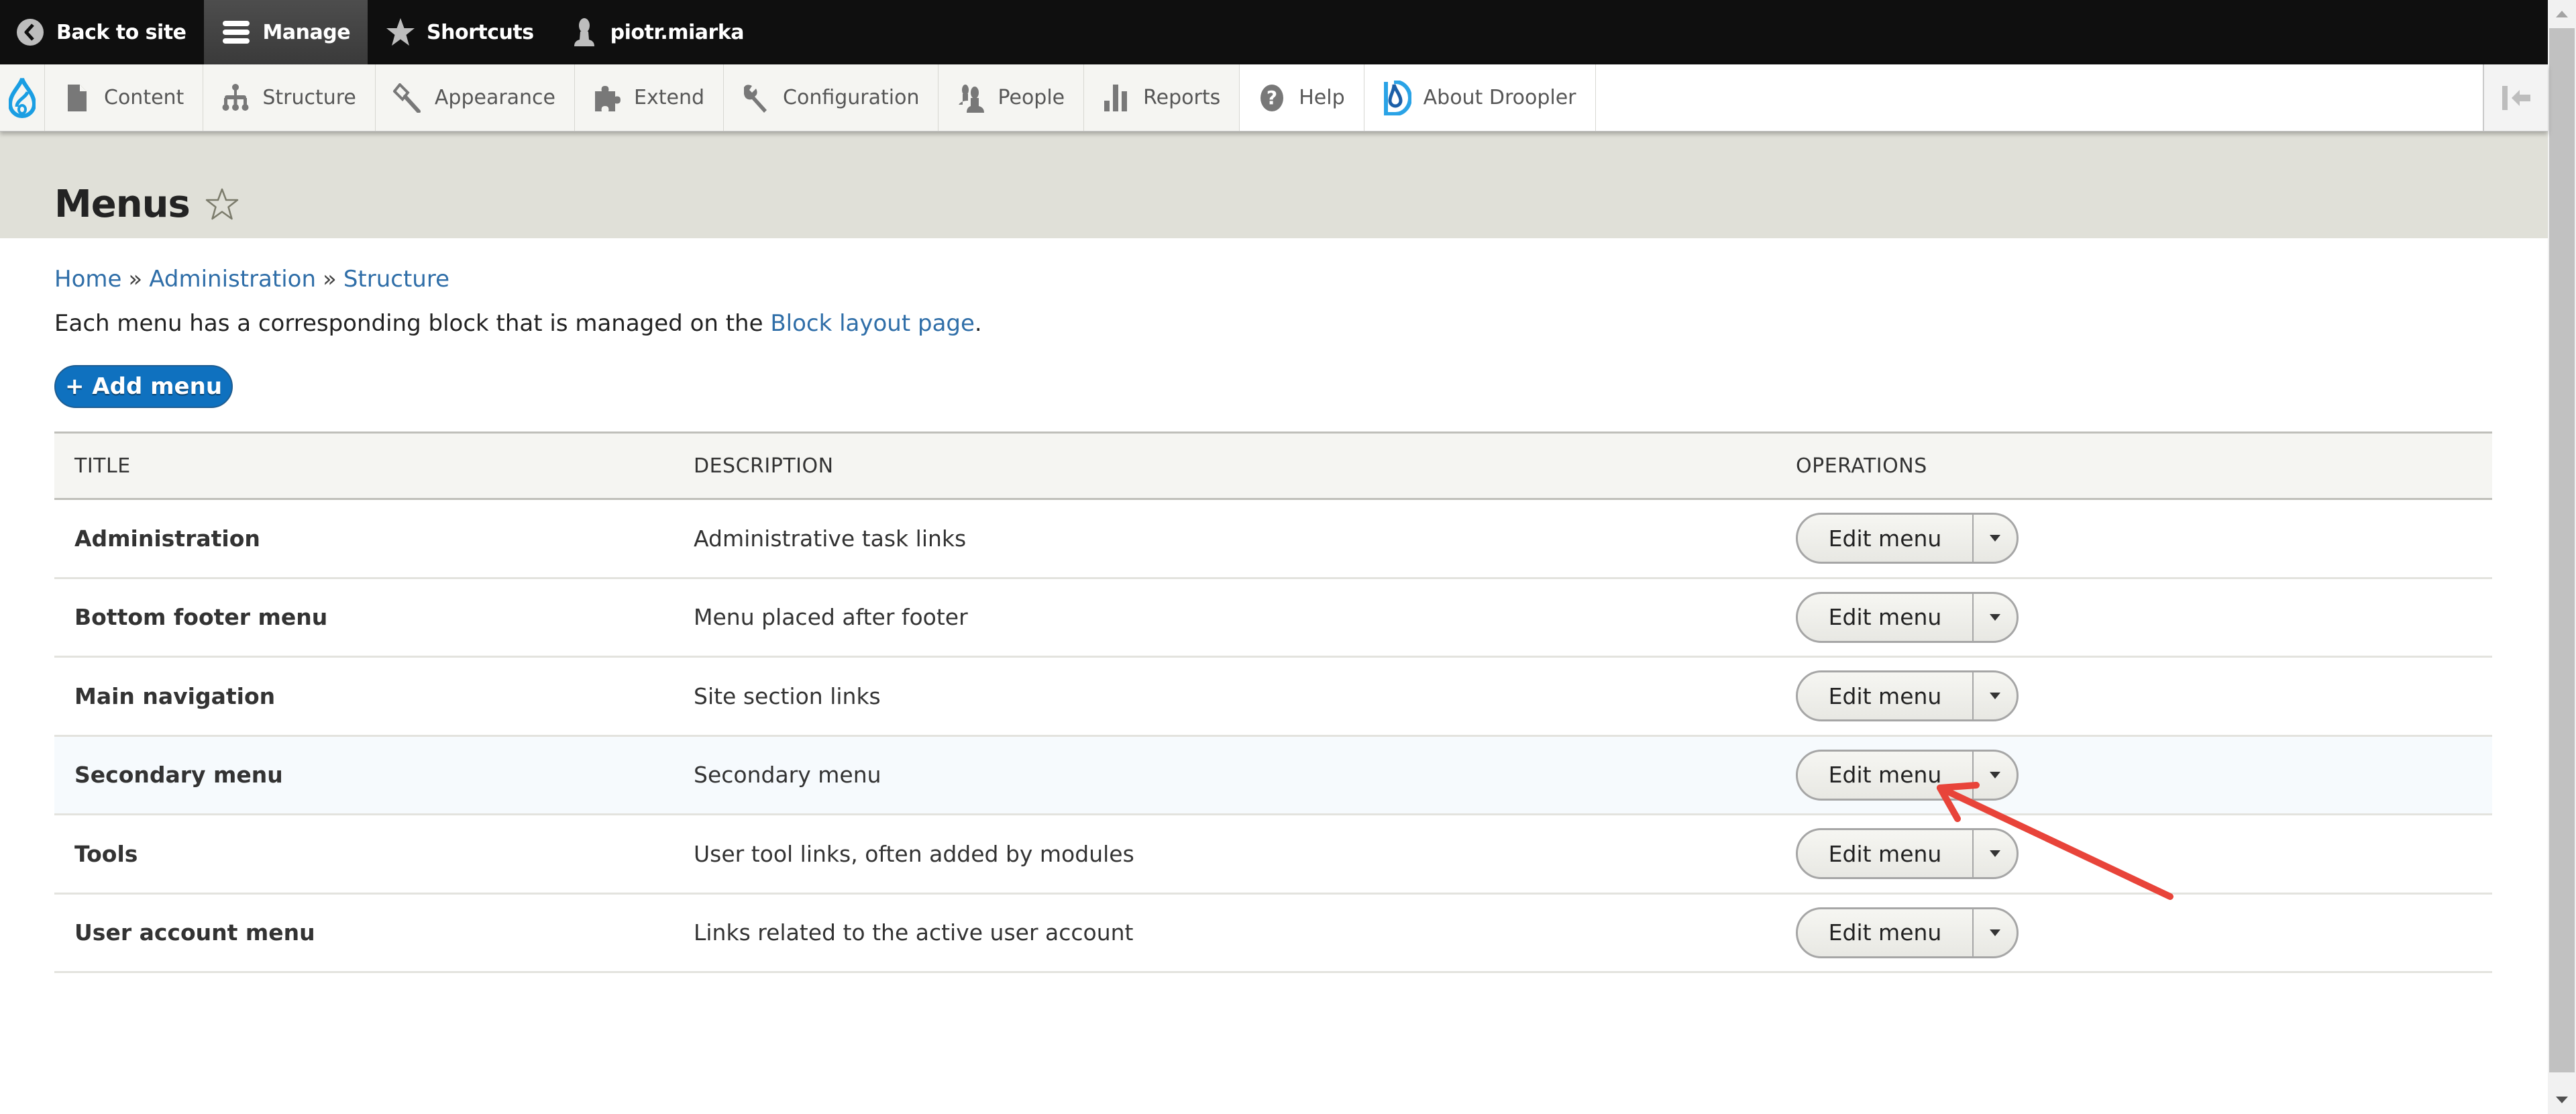 This screenshot has height=1114, width=2576. Describe the element at coordinates (396, 279) in the screenshot. I see `breadcrumb-structure: Structure` at that location.